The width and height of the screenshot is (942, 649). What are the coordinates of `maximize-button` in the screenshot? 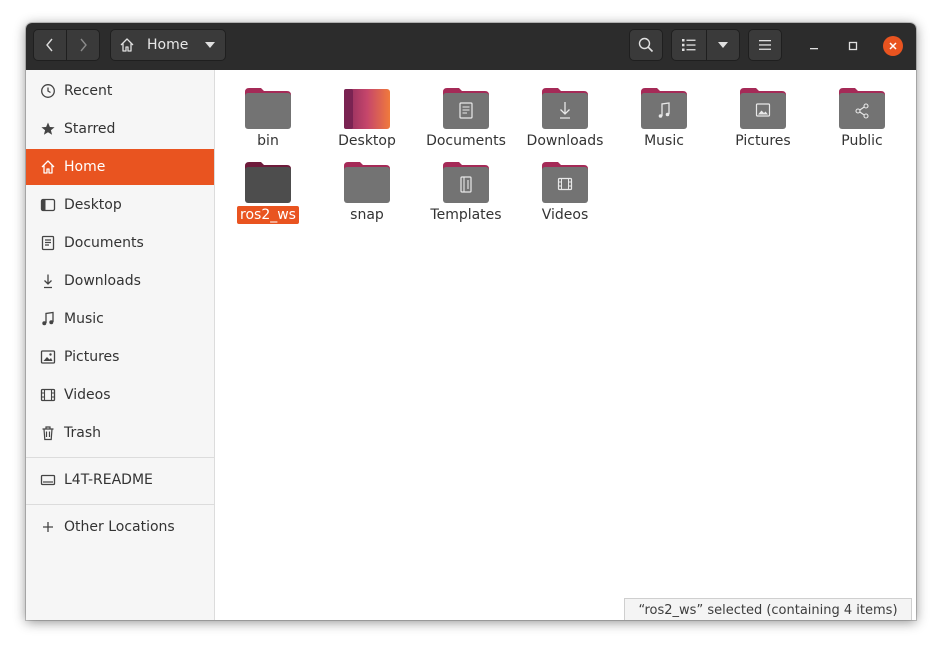 It's located at (853, 46).